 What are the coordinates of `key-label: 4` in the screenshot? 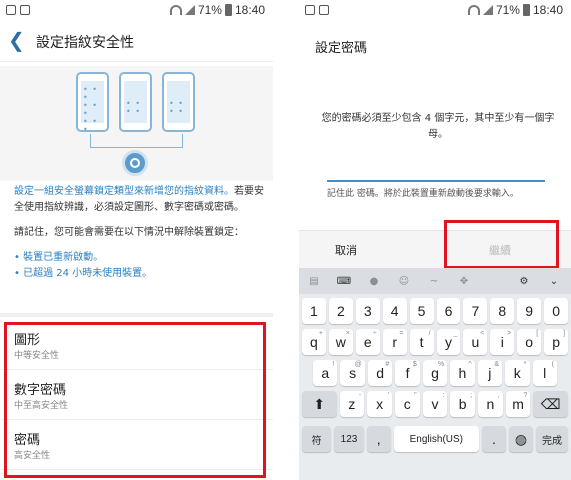 It's located at (394, 311).